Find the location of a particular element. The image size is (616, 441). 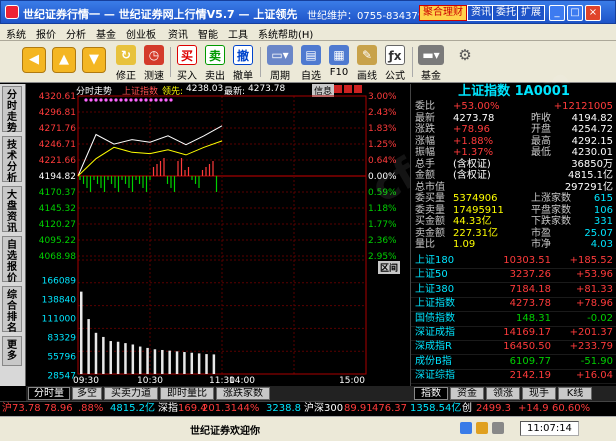

quote-label: 买金额 is located at coordinates (430, 221).